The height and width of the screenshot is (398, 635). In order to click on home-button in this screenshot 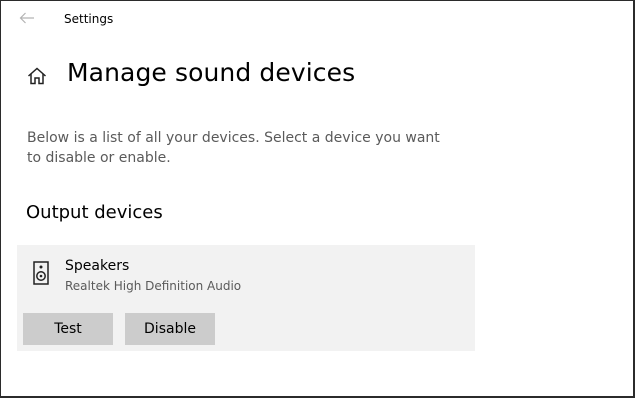, I will do `click(37, 76)`.